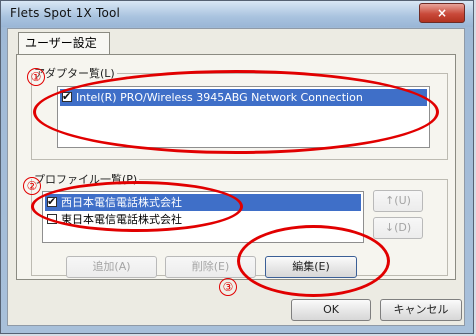 The width and height of the screenshot is (476, 336). Describe the element at coordinates (64, 43) in the screenshot. I see `tab-user-settings: ユーザー設定` at that location.